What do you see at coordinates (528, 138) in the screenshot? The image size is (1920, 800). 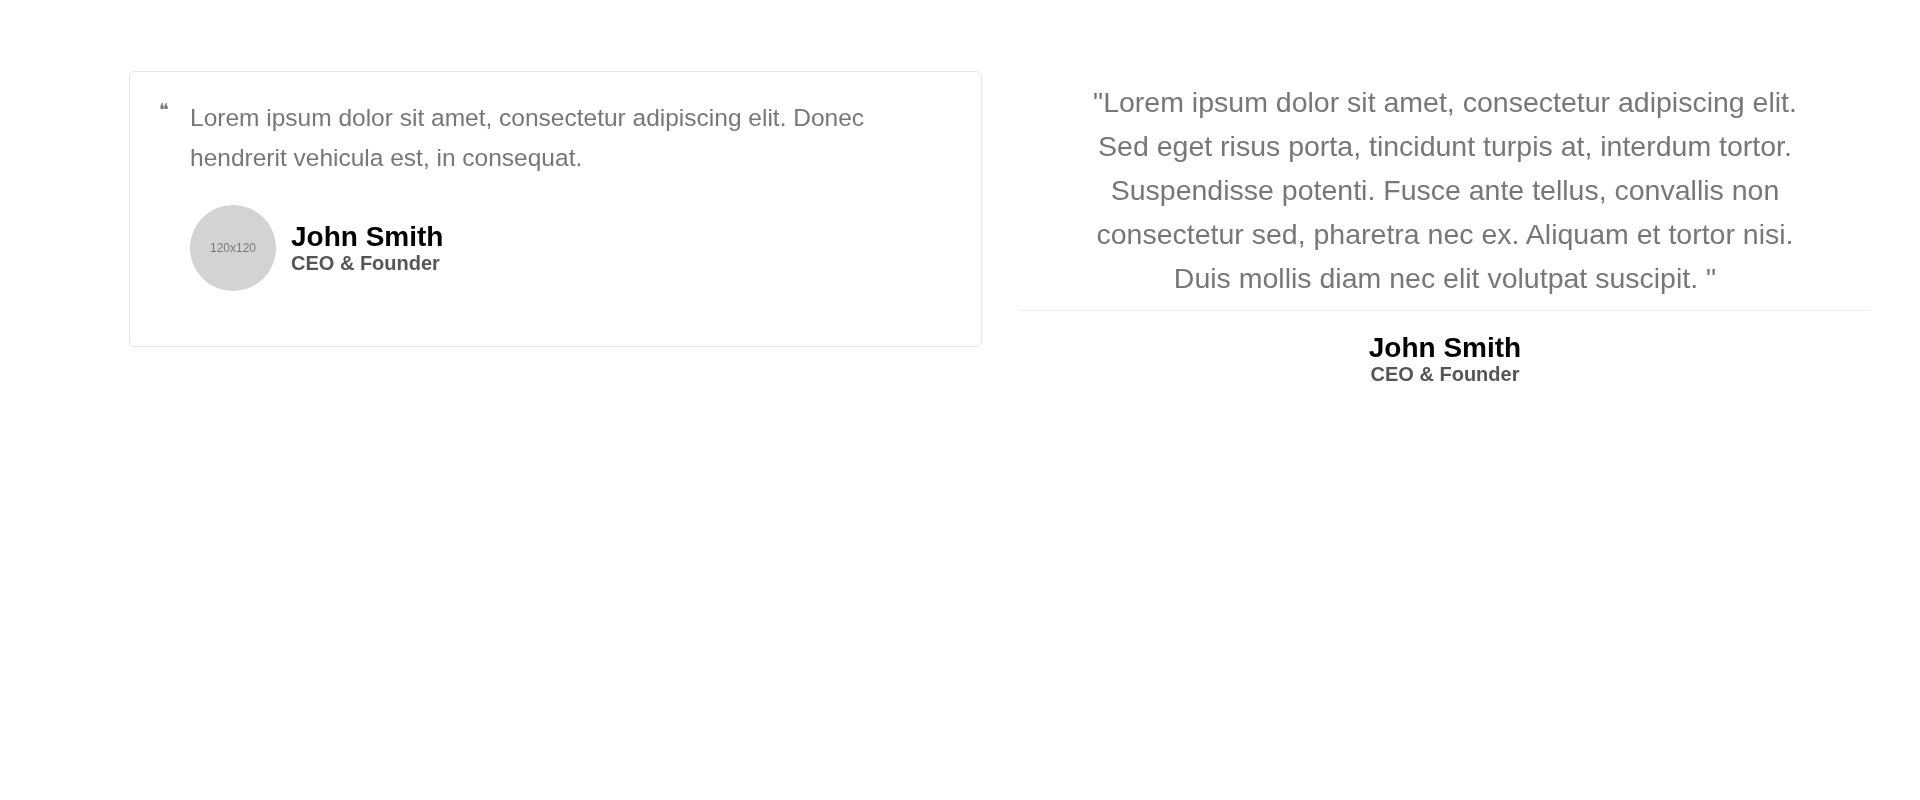 I see `testimonial-text: Lorem ipsum dolor sit amet, consectetur adipiscing elit. Donec hendrerit vehicula est, in consequat.` at bounding box center [528, 138].